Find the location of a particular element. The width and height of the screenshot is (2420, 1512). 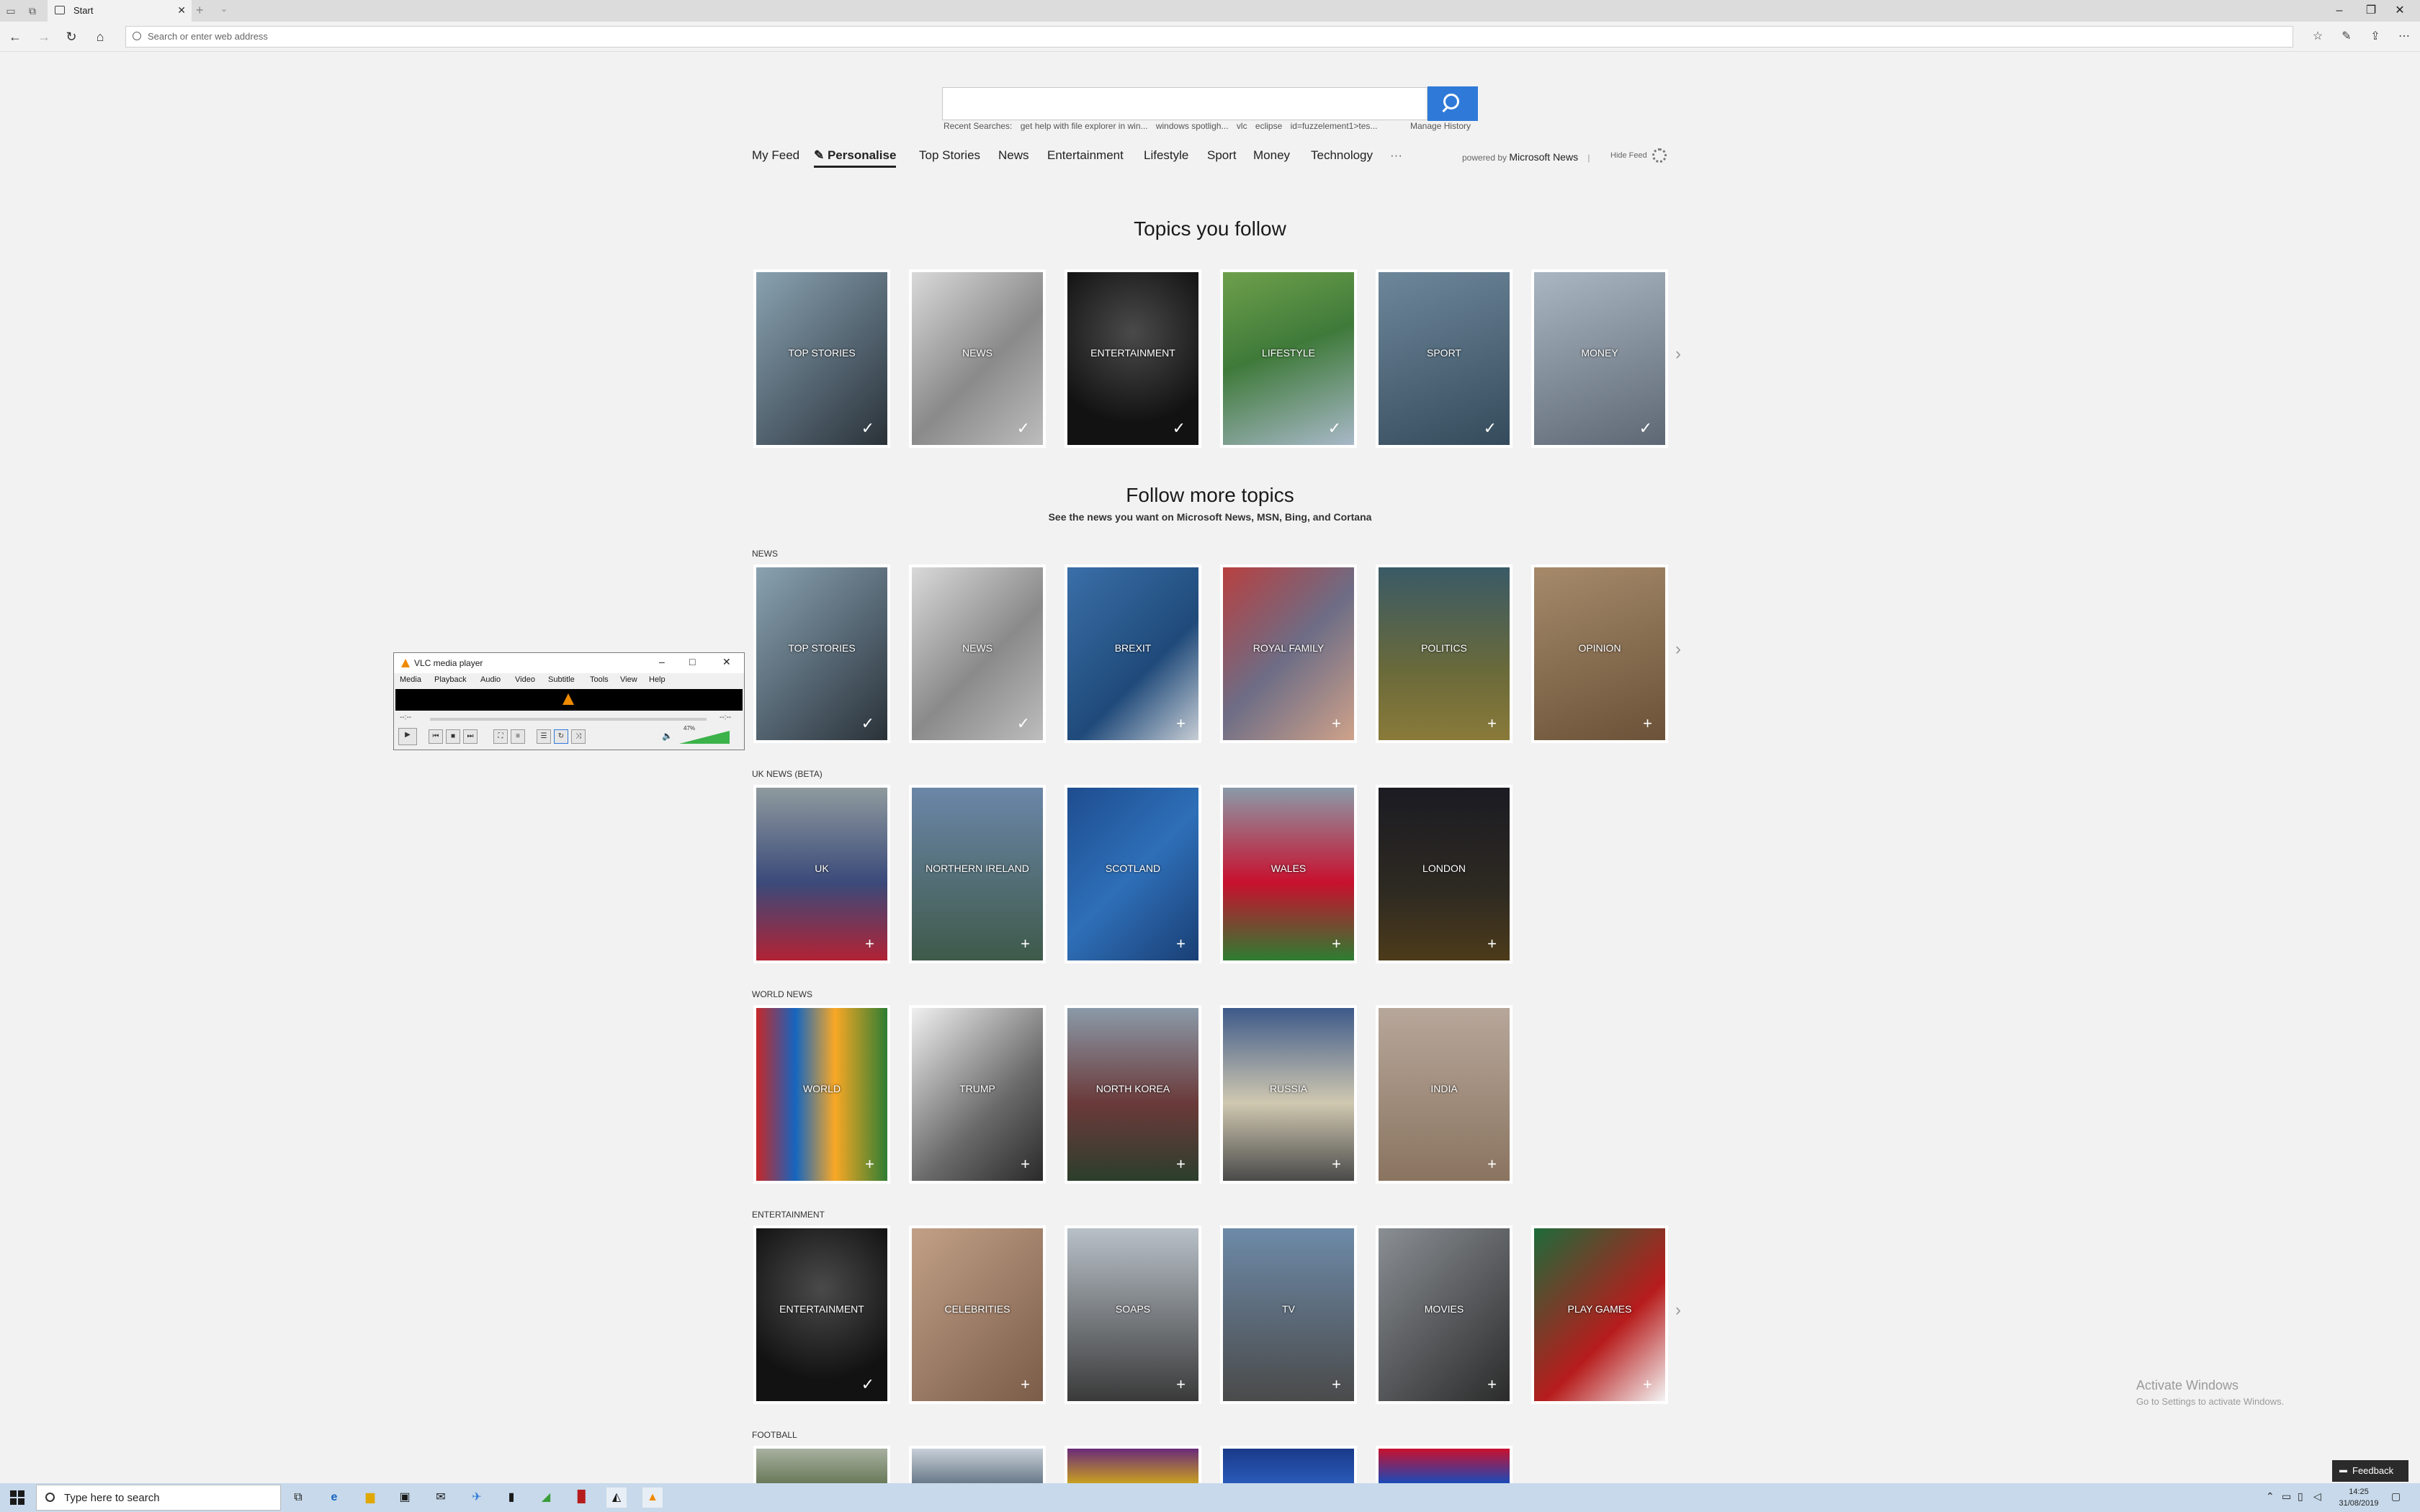

tab-sport: Sport is located at coordinates (1222, 155).